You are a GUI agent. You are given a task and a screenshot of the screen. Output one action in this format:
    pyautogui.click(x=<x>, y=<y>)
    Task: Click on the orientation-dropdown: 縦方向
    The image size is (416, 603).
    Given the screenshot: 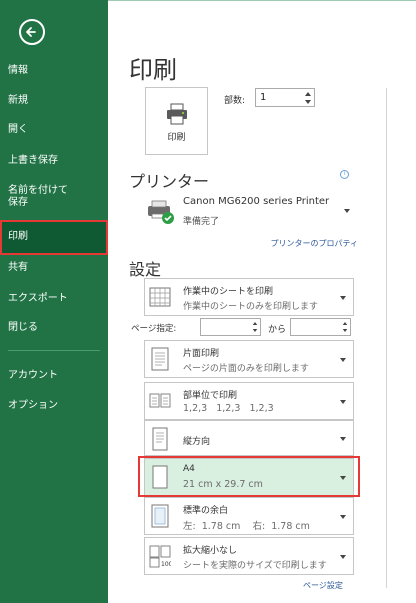 What is the action you would take?
    pyautogui.click(x=249, y=438)
    